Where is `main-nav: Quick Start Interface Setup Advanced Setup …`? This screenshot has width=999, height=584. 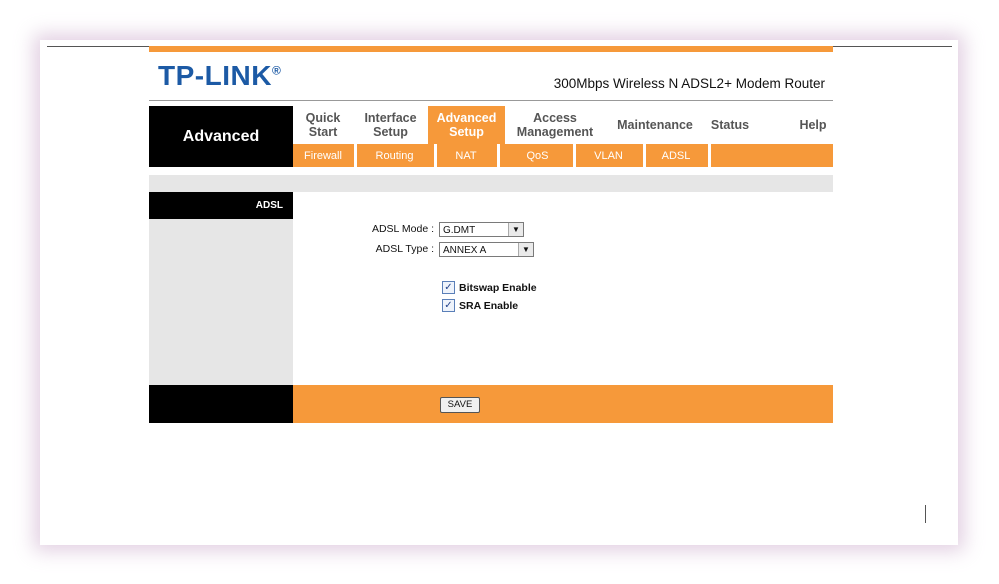
main-nav: Quick Start Interface Setup Advanced Setup … is located at coordinates (563, 125).